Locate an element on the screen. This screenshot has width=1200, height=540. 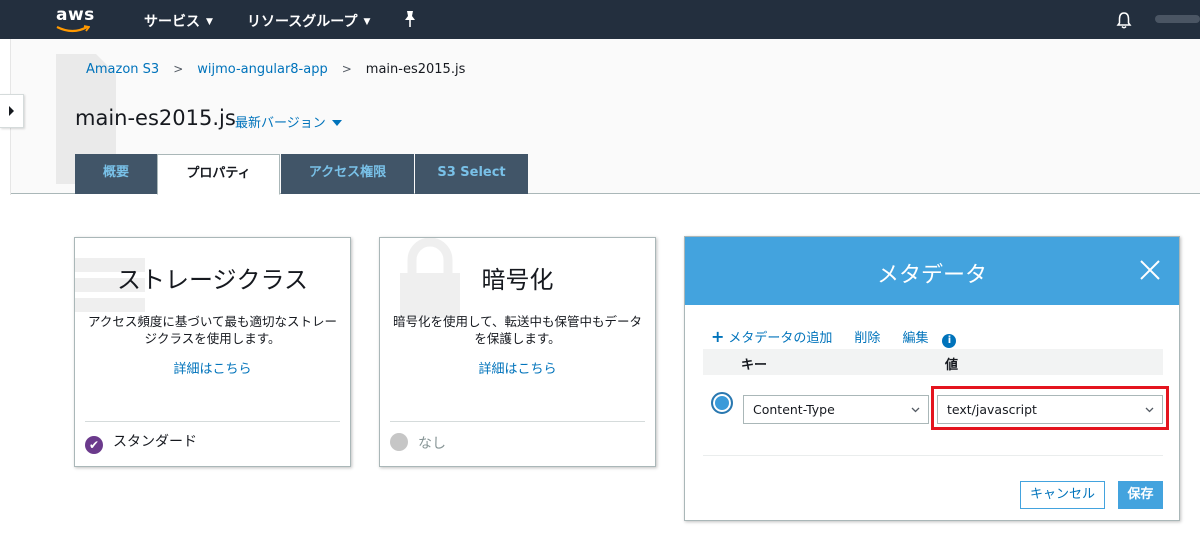
resource-groups-menu: リソースグループ ▼ is located at coordinates (308, 21).